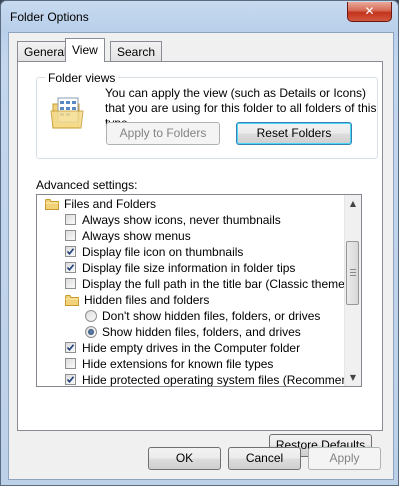  I want to click on advanced-settings-scrollbar: ▲ ▼, so click(352, 290).